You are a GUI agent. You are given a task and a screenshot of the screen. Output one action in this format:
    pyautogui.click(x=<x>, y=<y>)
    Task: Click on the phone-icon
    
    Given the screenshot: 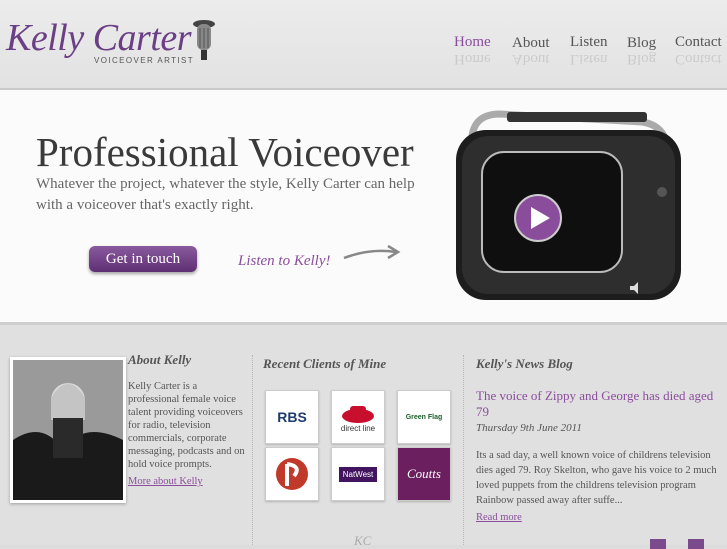 What is the action you would take?
    pyautogui.click(x=358, y=414)
    